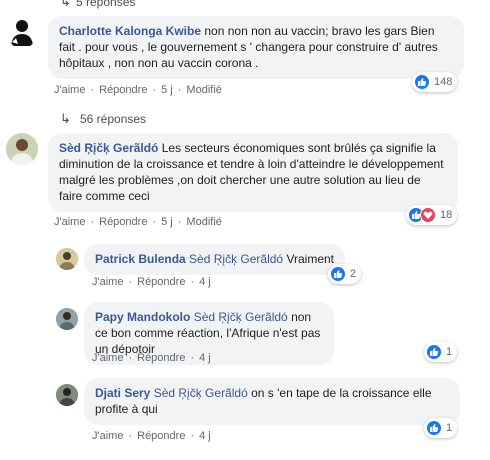  What do you see at coordinates (97, 5) in the screenshot?
I see `view-replies-link: ↳ 5 réponses` at bounding box center [97, 5].